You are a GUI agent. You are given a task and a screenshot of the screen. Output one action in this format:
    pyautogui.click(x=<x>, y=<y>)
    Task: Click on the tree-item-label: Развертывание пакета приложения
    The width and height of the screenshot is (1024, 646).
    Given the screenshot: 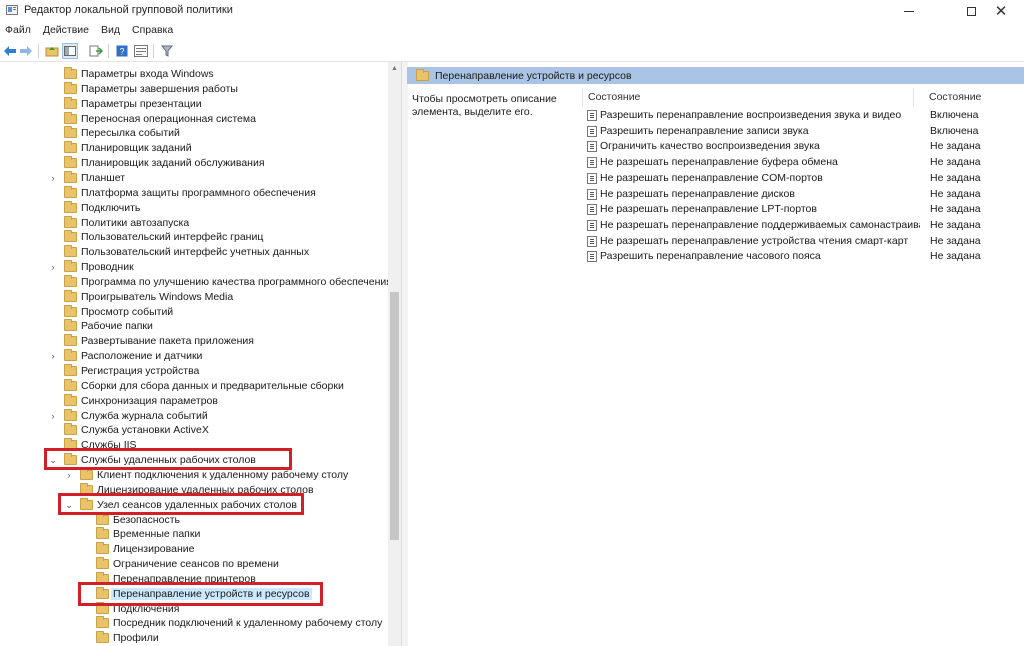 What is the action you would take?
    pyautogui.click(x=167, y=341)
    